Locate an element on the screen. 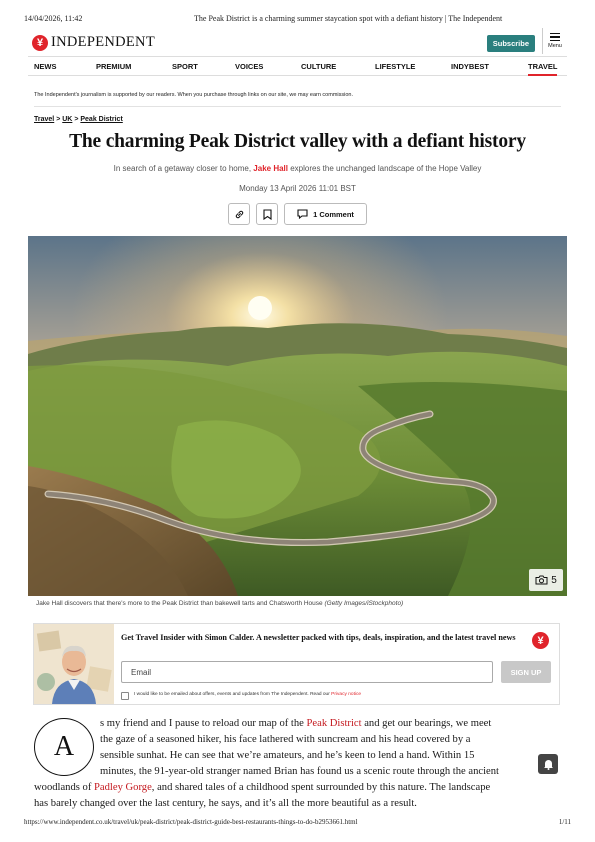  privacy-notice-link: Privacy notice is located at coordinates (346, 694).